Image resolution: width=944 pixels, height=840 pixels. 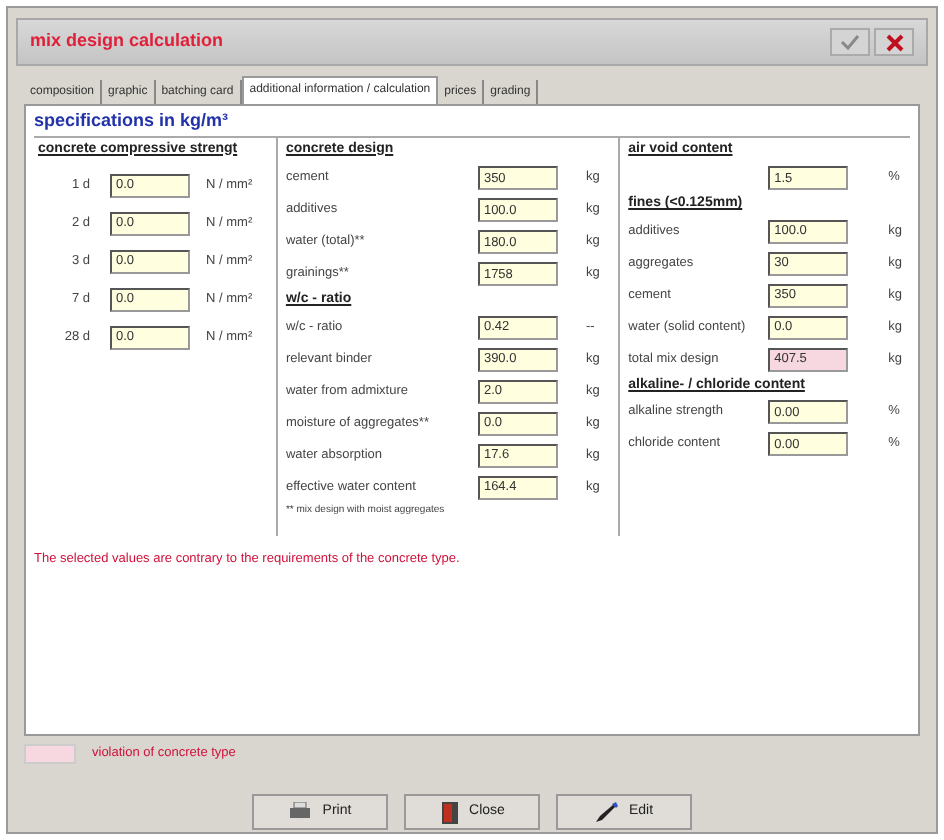 I want to click on printer-icon, so click(x=300, y=812).